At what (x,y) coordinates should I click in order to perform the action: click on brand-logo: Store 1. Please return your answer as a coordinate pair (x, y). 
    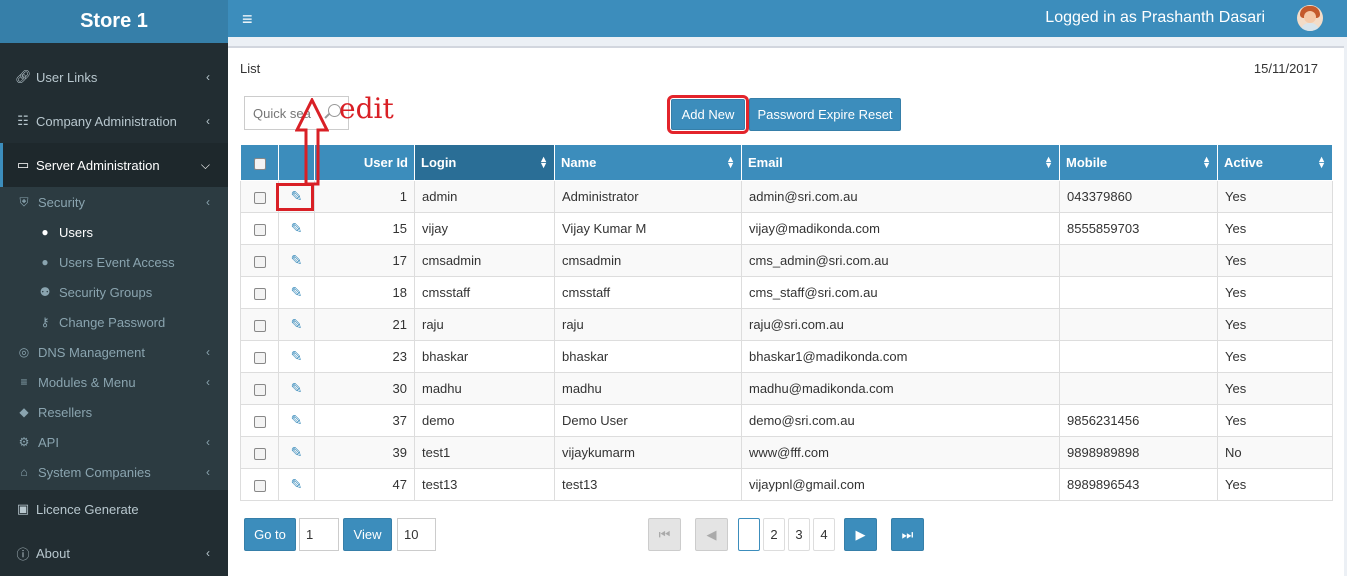
    Looking at the image, I should click on (114, 21).